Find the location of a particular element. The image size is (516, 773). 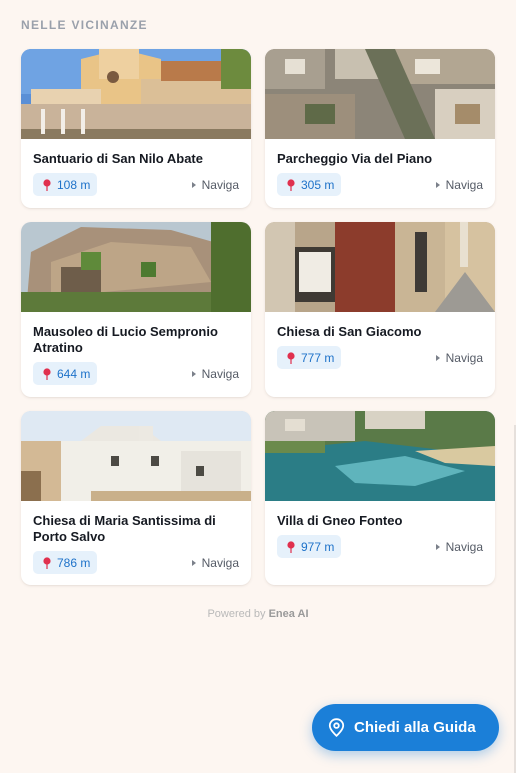

ask-guide-button: Chiedi alla Guida is located at coordinates (405, 727).